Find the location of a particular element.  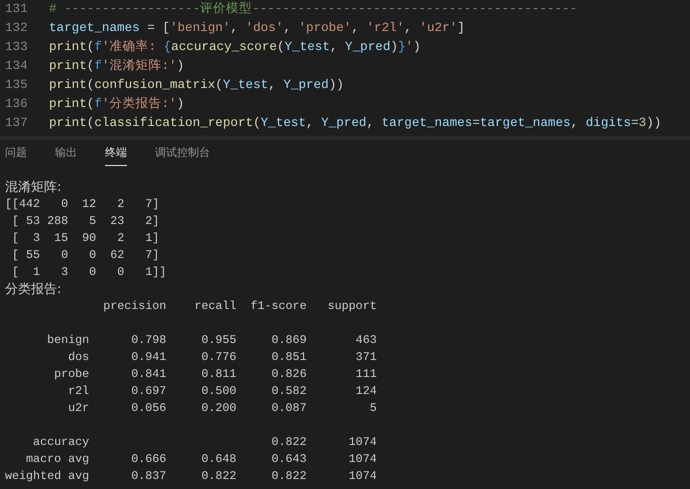

panel-tab: 输出 is located at coordinates (66, 153).